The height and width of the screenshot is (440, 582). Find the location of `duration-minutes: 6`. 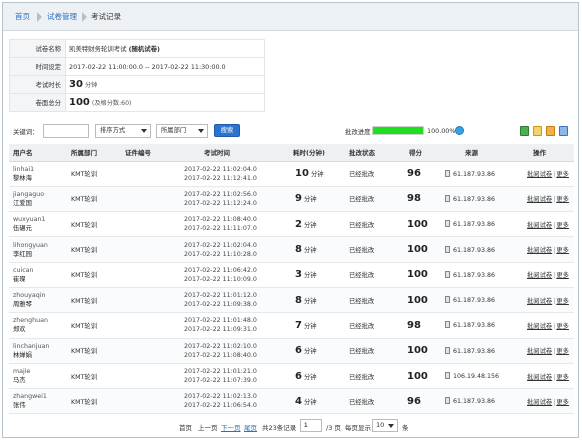

duration-minutes: 6 is located at coordinates (298, 376).